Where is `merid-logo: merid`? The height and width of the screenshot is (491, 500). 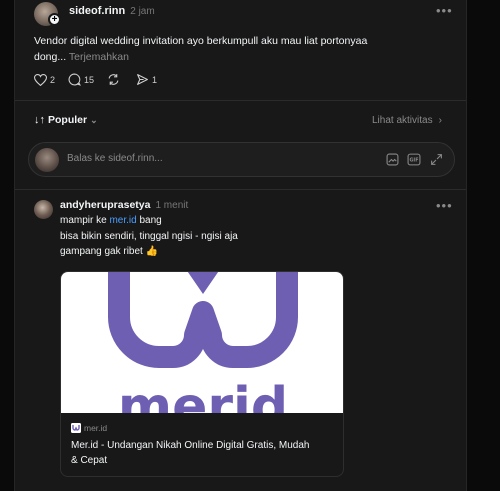 merid-logo: merid is located at coordinates (203, 342).